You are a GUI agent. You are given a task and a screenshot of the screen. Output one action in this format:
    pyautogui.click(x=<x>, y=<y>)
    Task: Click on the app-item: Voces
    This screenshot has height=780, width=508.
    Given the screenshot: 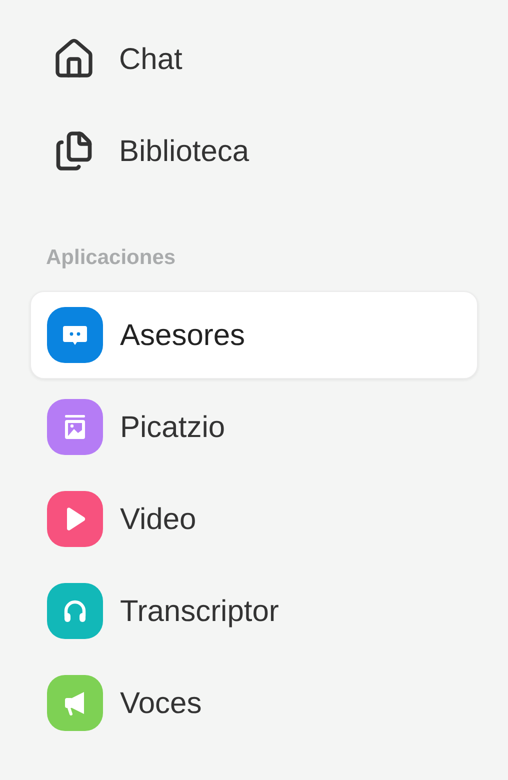 What is the action you would take?
    pyautogui.click(x=254, y=703)
    